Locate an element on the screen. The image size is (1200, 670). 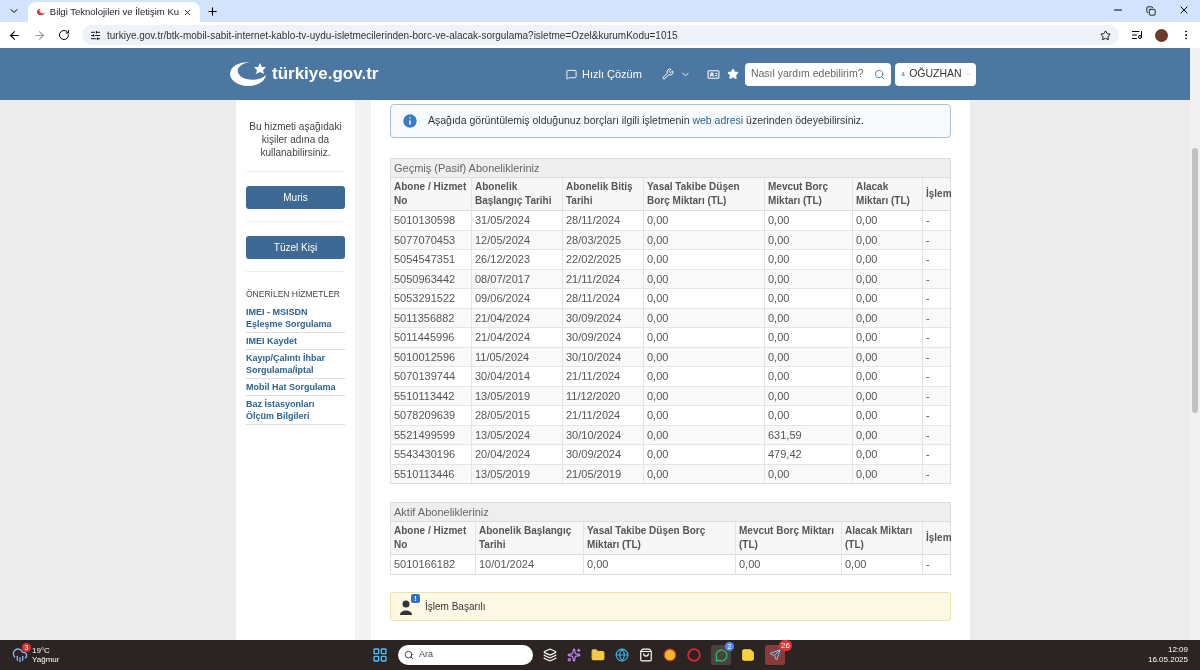
back-icon is located at coordinates (14, 35).